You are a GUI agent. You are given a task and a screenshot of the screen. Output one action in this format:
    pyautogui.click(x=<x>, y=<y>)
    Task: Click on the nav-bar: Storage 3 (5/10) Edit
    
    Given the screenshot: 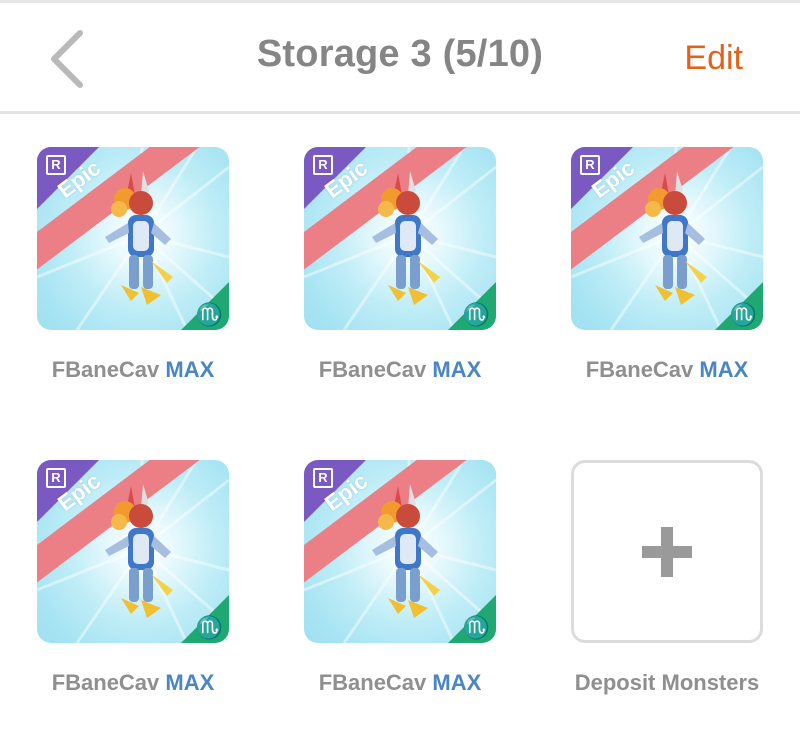 What is the action you would take?
    pyautogui.click(x=400, y=58)
    